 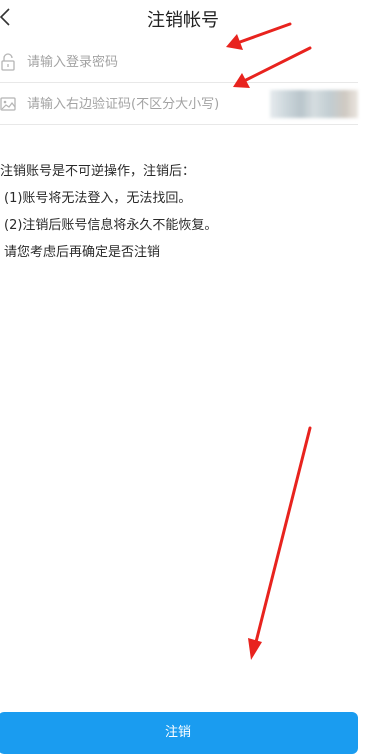 I want to click on top-bar: 注销帐号, so click(x=183, y=18).